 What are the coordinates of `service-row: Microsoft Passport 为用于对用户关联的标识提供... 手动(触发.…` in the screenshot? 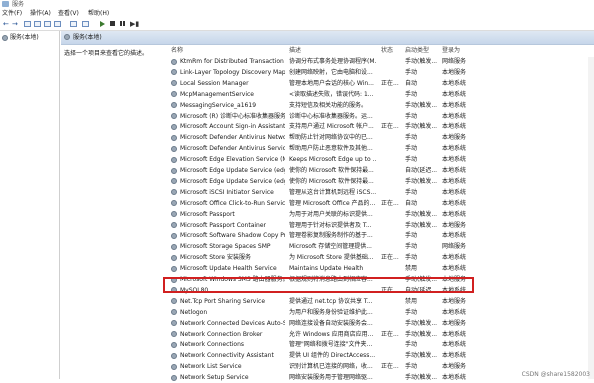 It's located at (381, 215).